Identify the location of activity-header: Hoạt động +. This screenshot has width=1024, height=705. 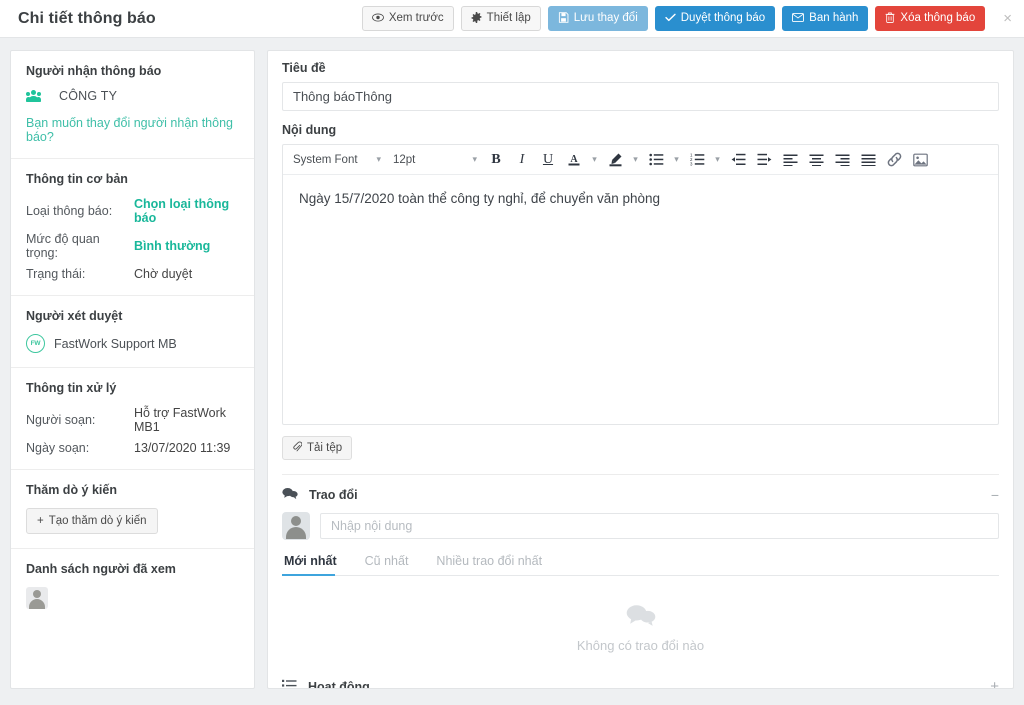
(640, 684).